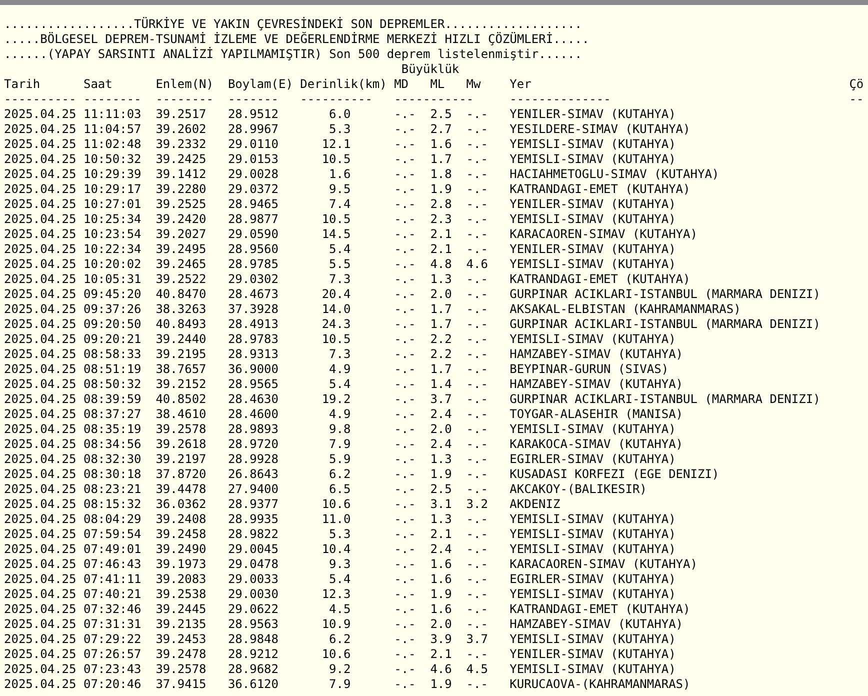  Describe the element at coordinates (340, 174) in the screenshot. I see `depth-cell: 1.6` at that location.